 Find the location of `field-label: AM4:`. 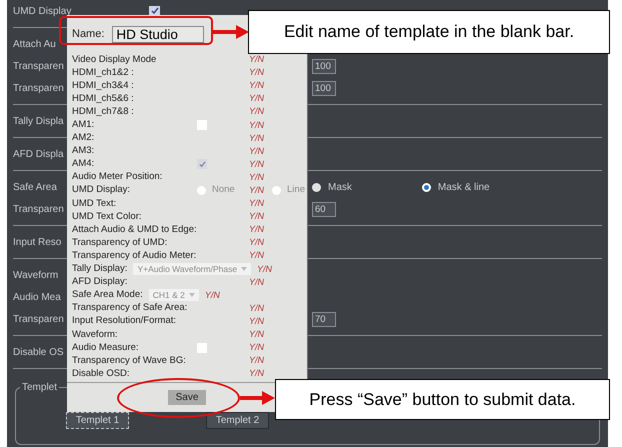

field-label: AM4: is located at coordinates (84, 164).